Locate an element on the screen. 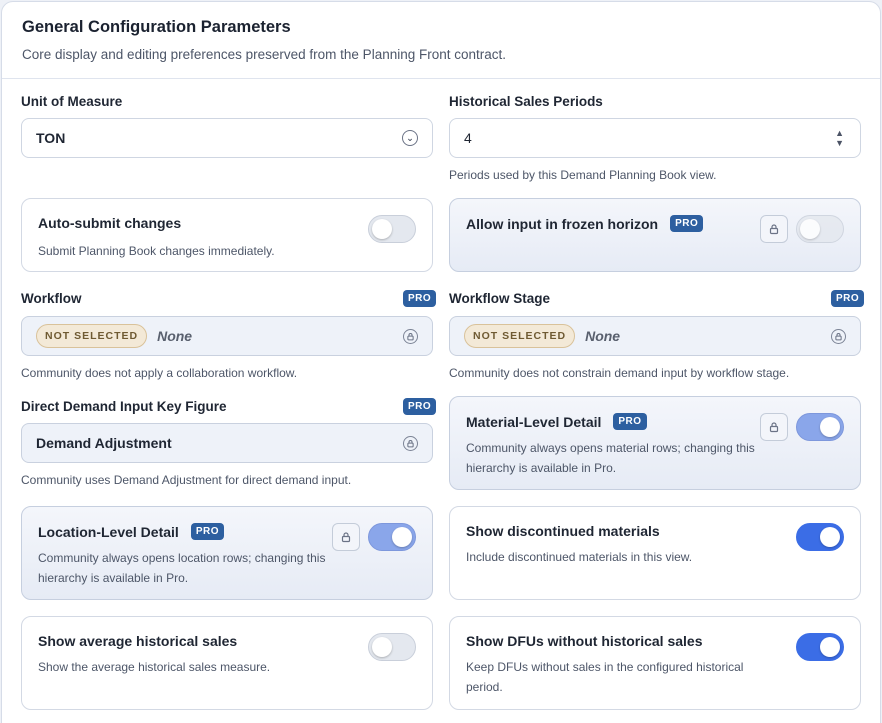 The height and width of the screenshot is (723, 882). workflow-label: Workflow is located at coordinates (51, 298).